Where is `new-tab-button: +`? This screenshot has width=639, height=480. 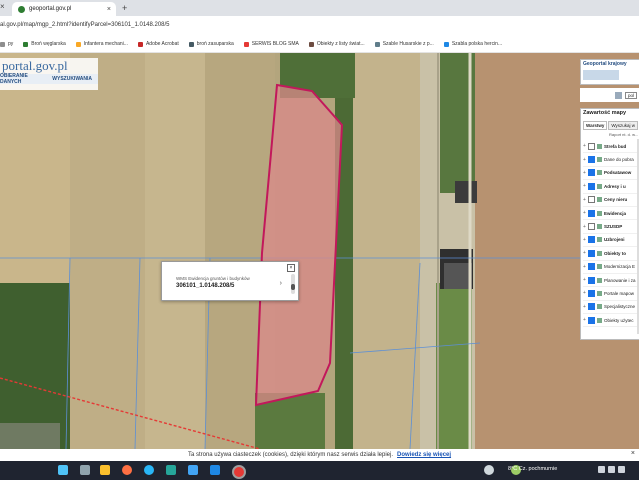
new-tab-button: + is located at coordinates (124, 8).